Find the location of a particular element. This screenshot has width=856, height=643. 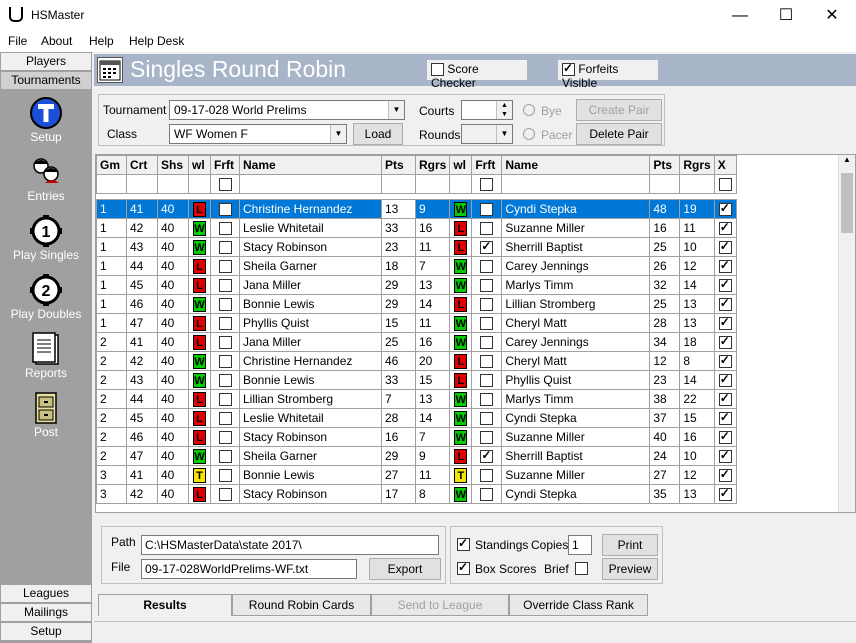

nav-play-doubles: 2 Play Doubles is located at coordinates (46, 297).